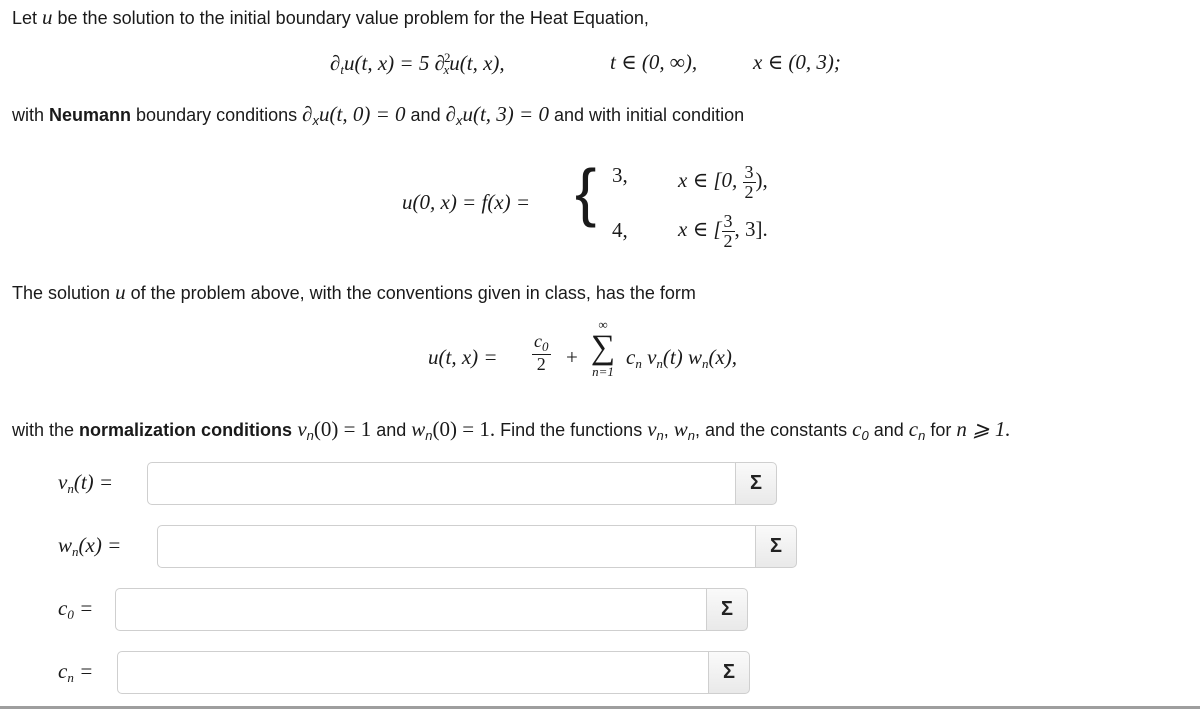 This screenshot has width=1200, height=709. What do you see at coordinates (545, 346) in the screenshot?
I see `c-sub: 0` at bounding box center [545, 346].